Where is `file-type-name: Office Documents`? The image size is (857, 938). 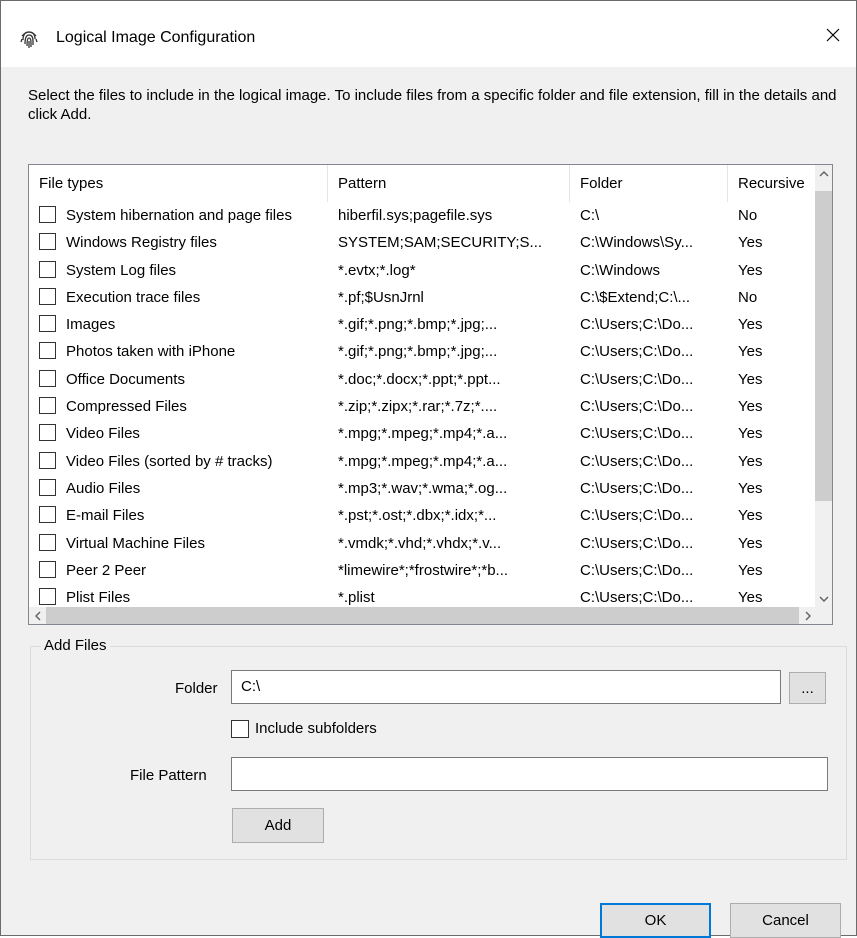 file-type-name: Office Documents is located at coordinates (125, 379).